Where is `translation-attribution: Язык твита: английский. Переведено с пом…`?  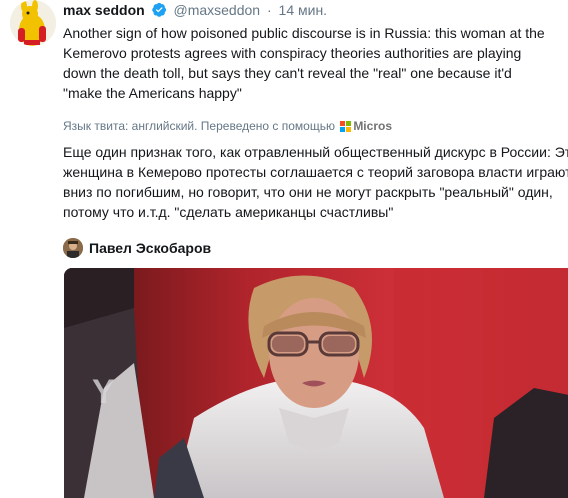 translation-attribution: Язык твита: английский. Переведено с пом… is located at coordinates (315, 126).